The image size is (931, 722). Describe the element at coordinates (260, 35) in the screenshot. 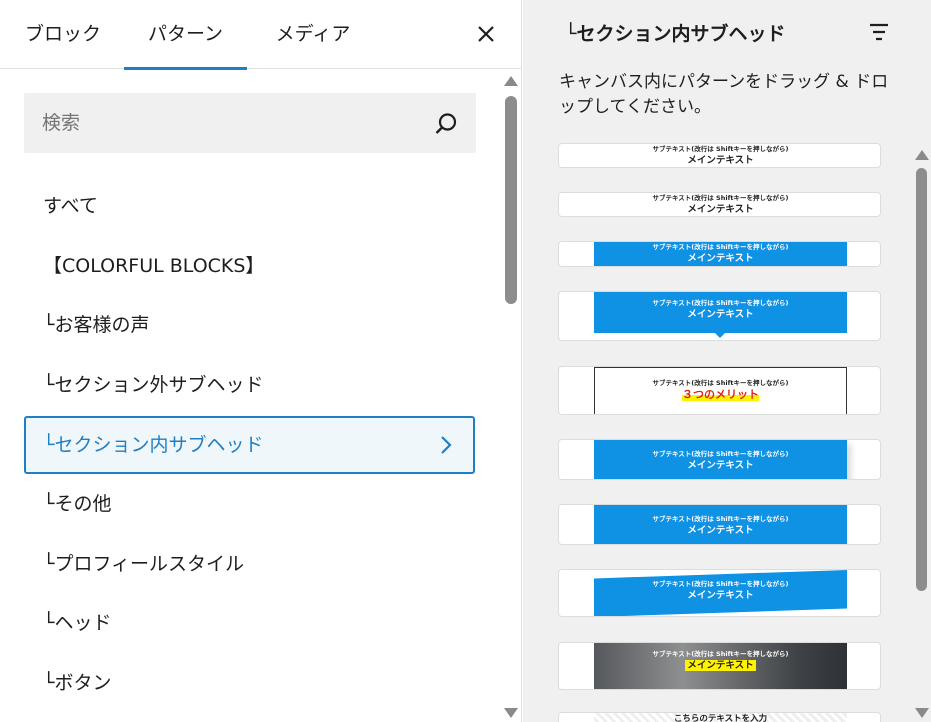

I see `inserter-tabs: ブロック パターン メディア` at that location.